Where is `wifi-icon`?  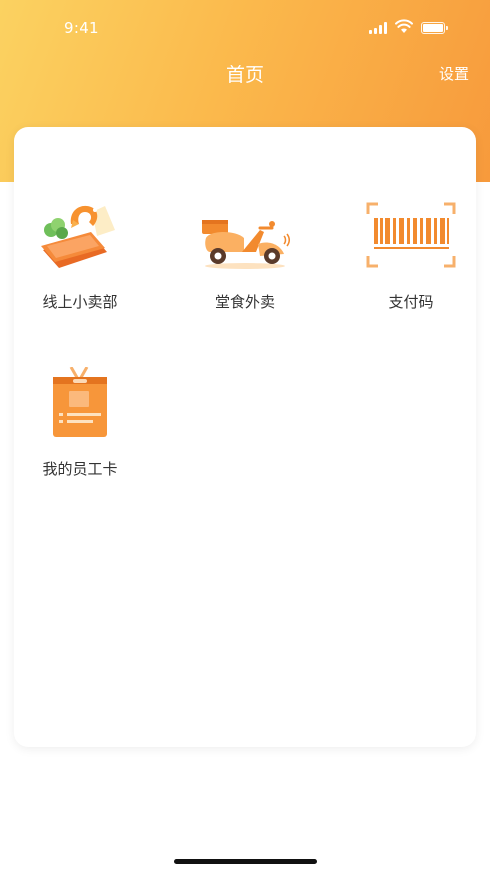 wifi-icon is located at coordinates (404, 26).